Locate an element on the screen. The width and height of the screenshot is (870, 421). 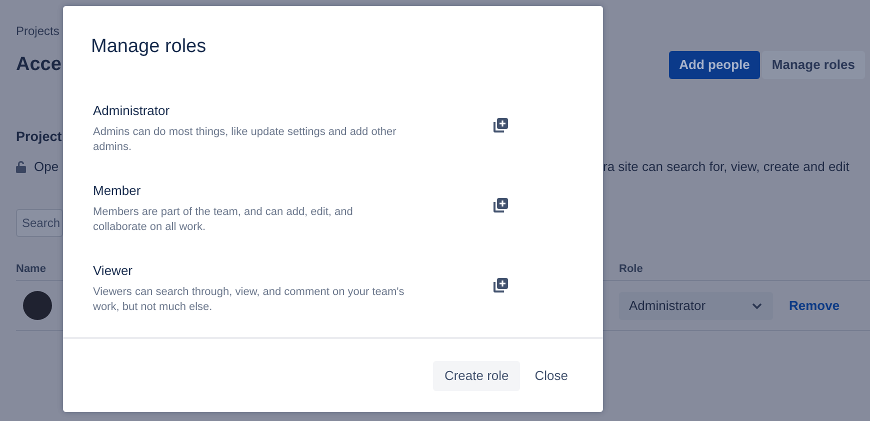
add-people-button: Add people is located at coordinates (714, 64).